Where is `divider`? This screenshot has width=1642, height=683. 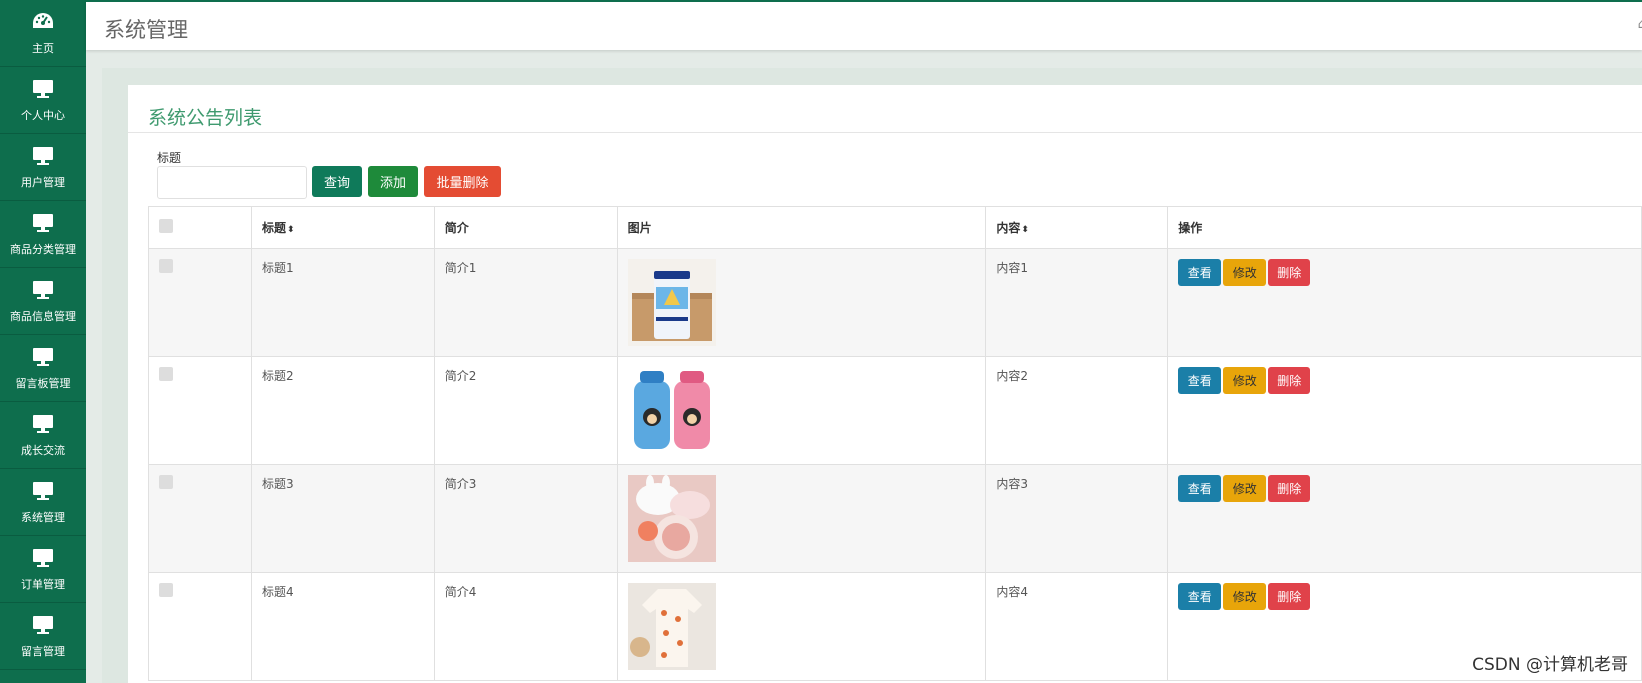
divider is located at coordinates (885, 132).